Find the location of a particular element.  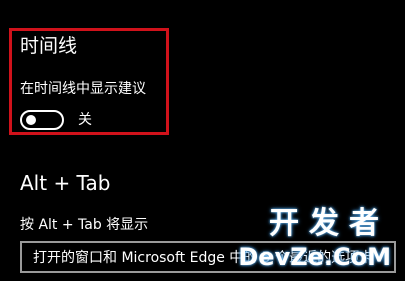

watermark-line1: 开发者 is located at coordinates (329, 223).